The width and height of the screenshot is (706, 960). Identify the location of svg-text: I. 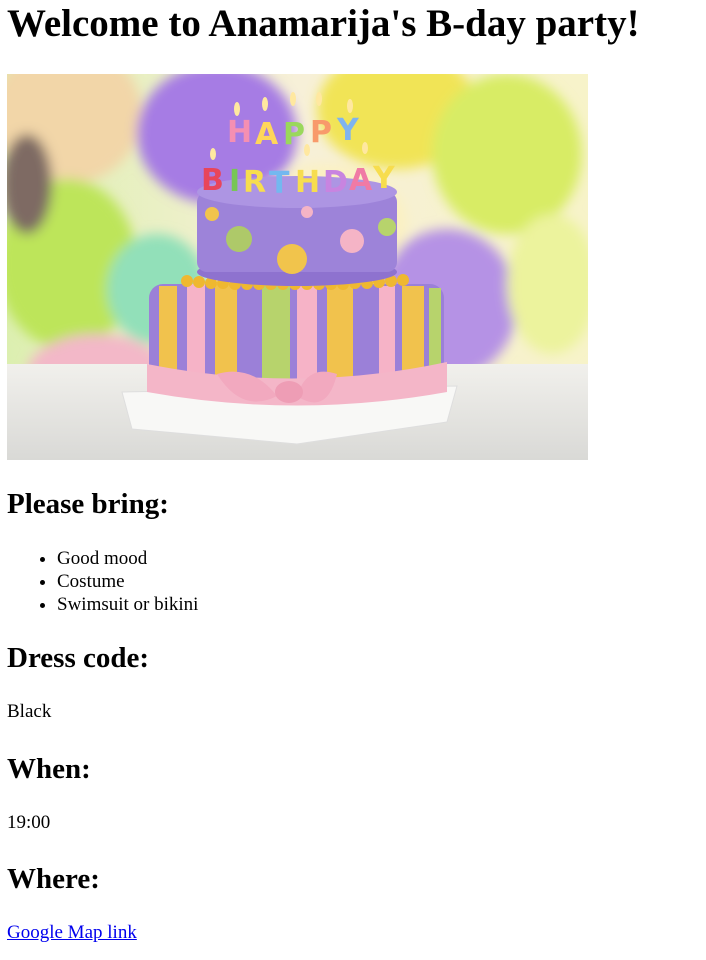
(234, 181).